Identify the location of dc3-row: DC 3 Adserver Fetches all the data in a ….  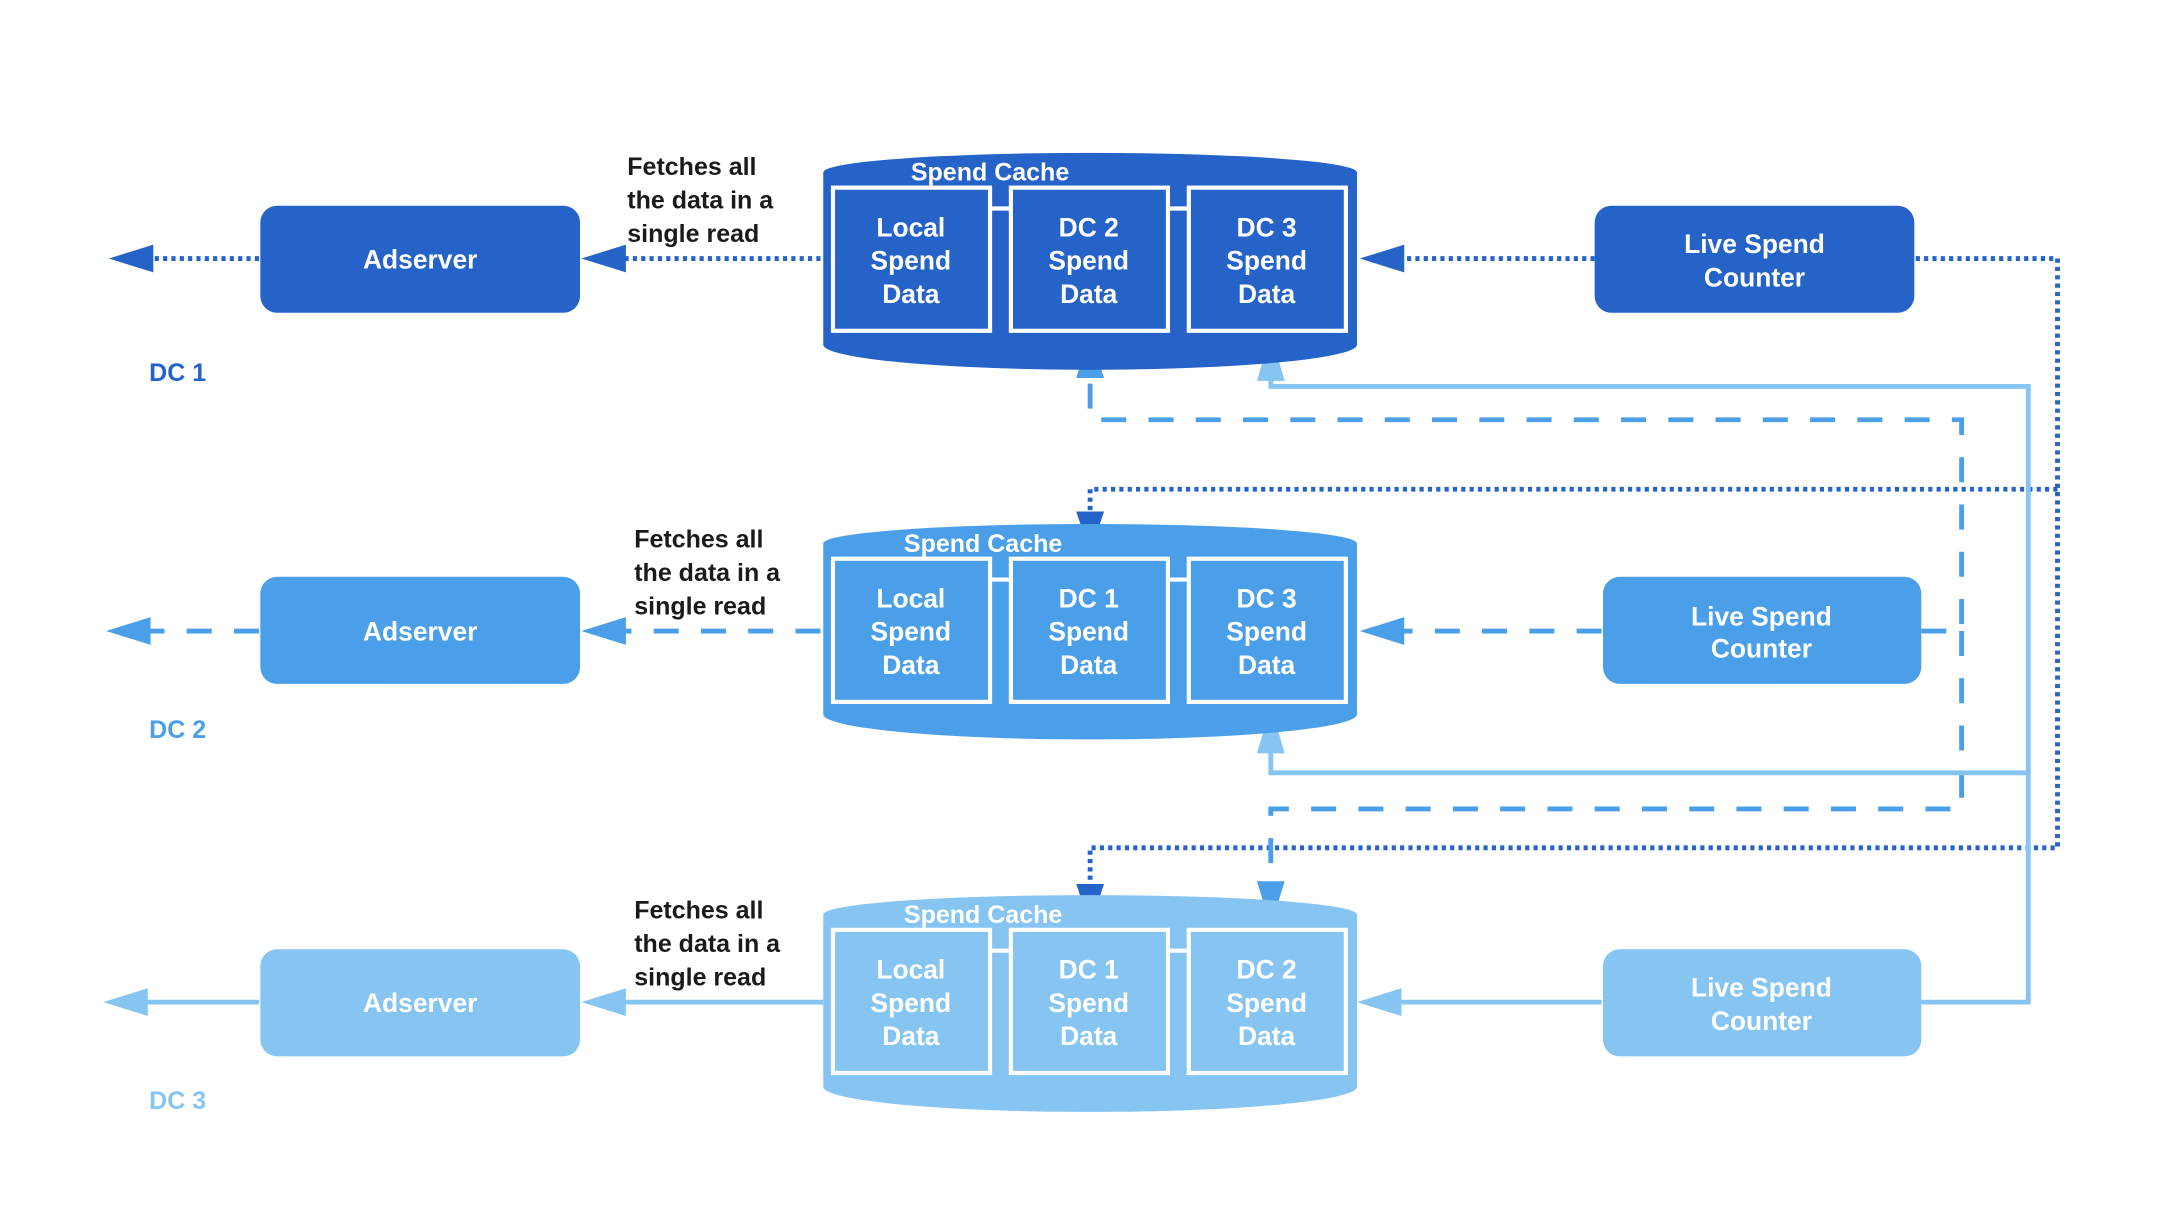
(1035, 1005).